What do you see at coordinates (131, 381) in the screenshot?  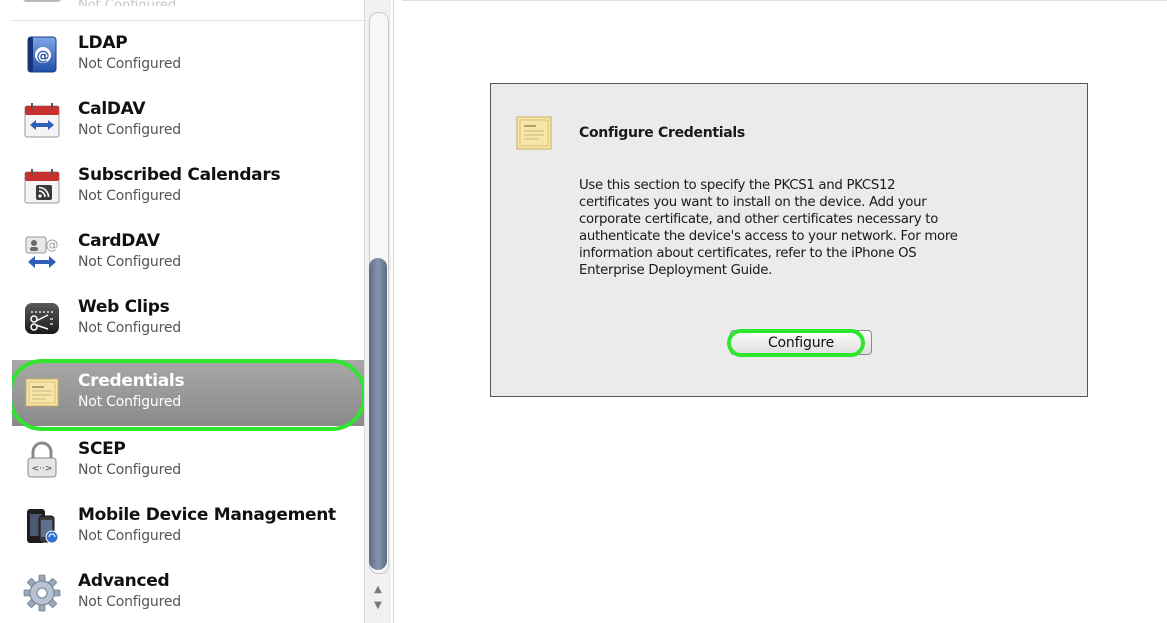 I see `sidebar-item-title: Credentials` at bounding box center [131, 381].